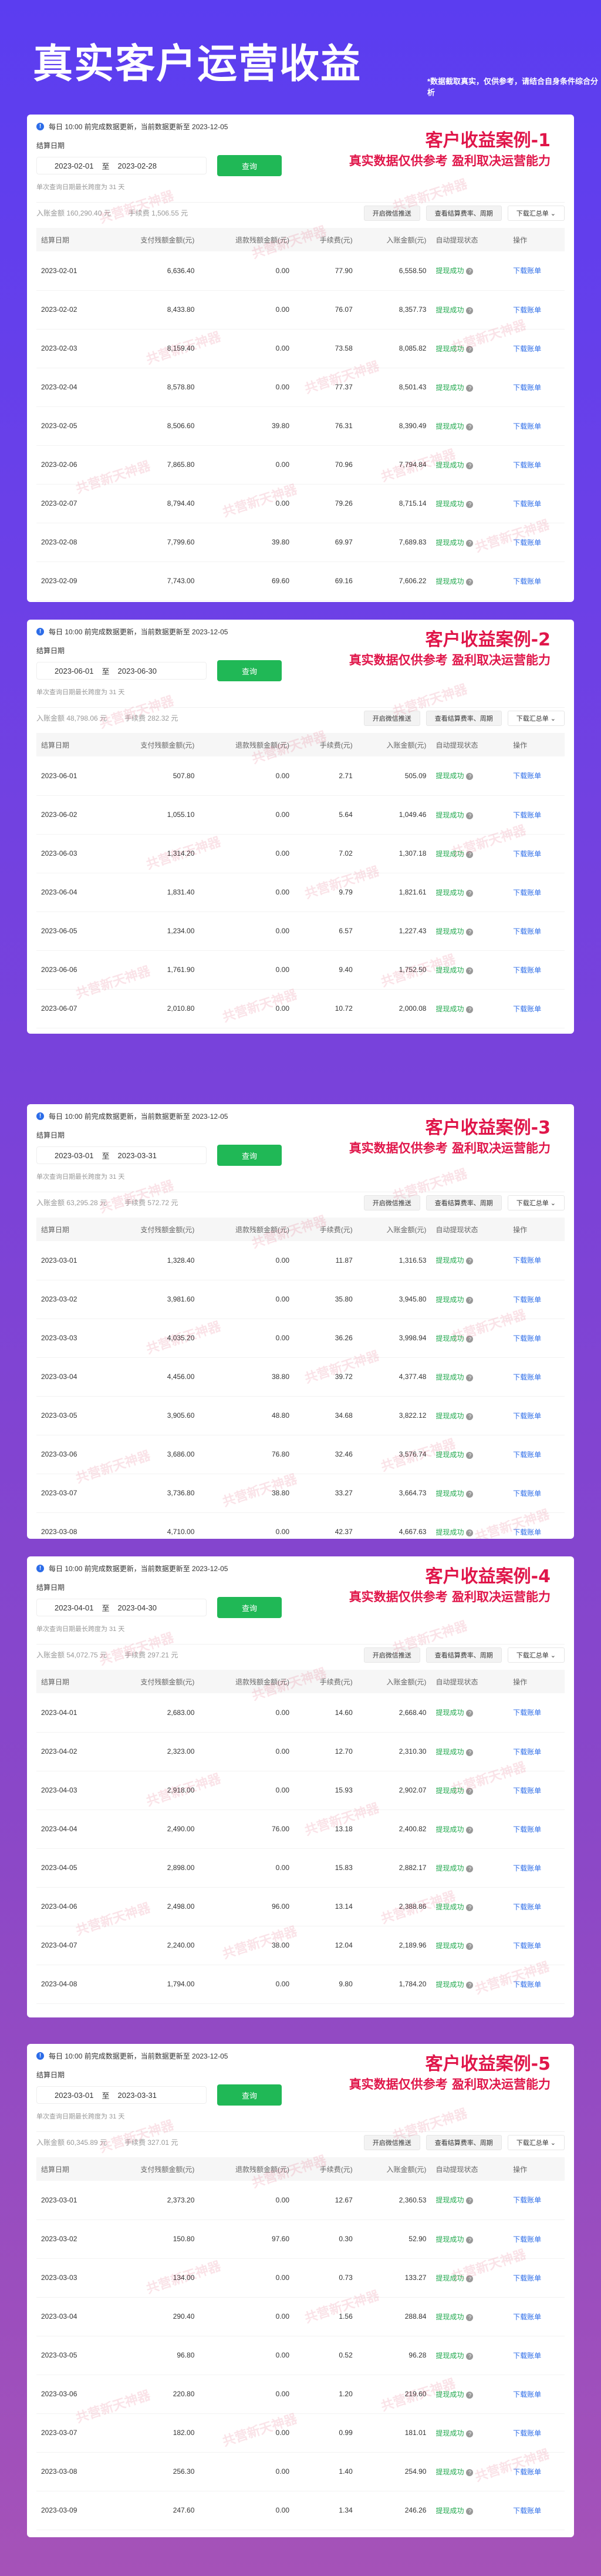  I want to click on date-range-picker: 2023-06-01 至 2023-06-30, so click(122, 671).